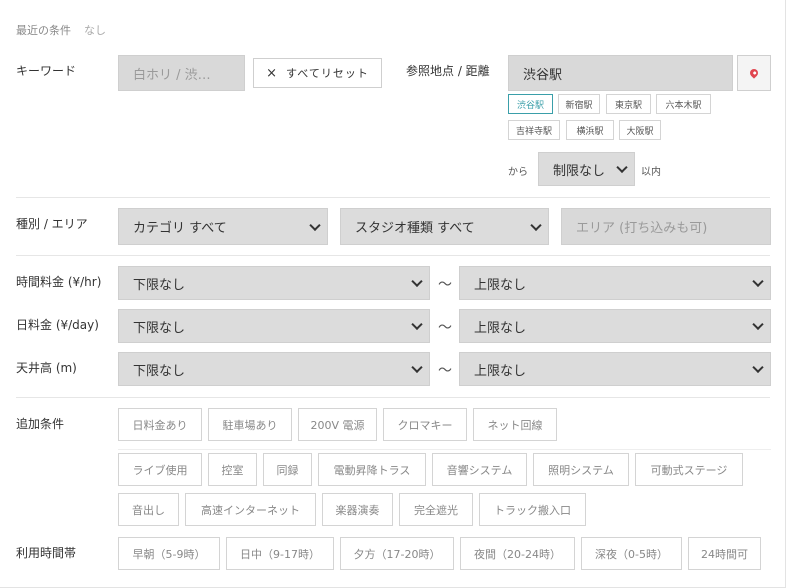 The height and width of the screenshot is (588, 786). Describe the element at coordinates (43, 30) in the screenshot. I see `recent-conditions-label: 最近の条件` at that location.